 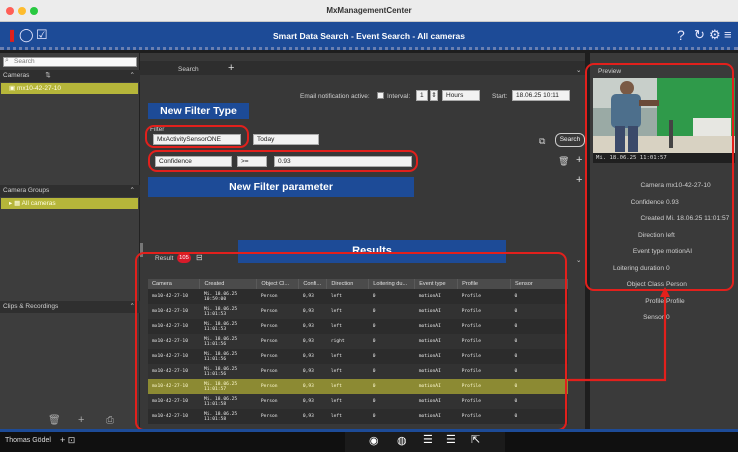 I want to click on filter-parameter-highlight, so click(x=283, y=161).